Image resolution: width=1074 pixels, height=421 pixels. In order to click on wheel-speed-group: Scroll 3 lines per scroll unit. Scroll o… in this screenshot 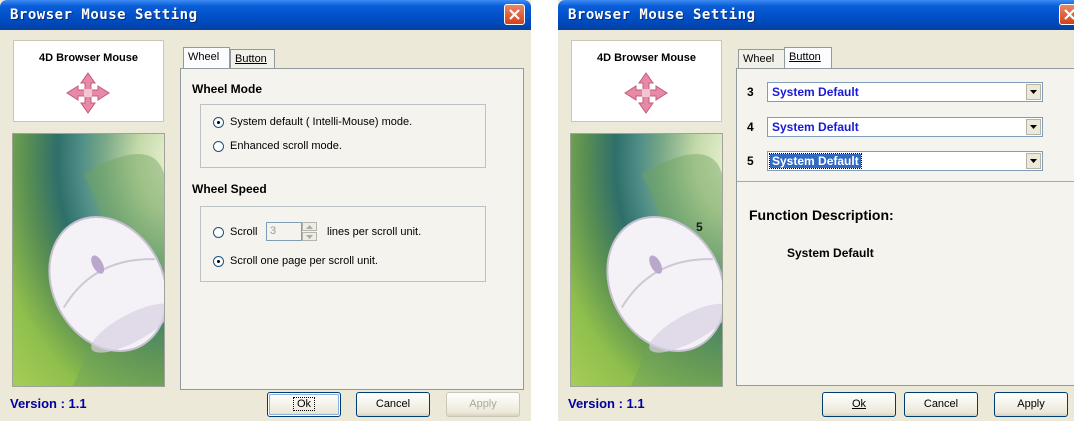, I will do `click(343, 244)`.